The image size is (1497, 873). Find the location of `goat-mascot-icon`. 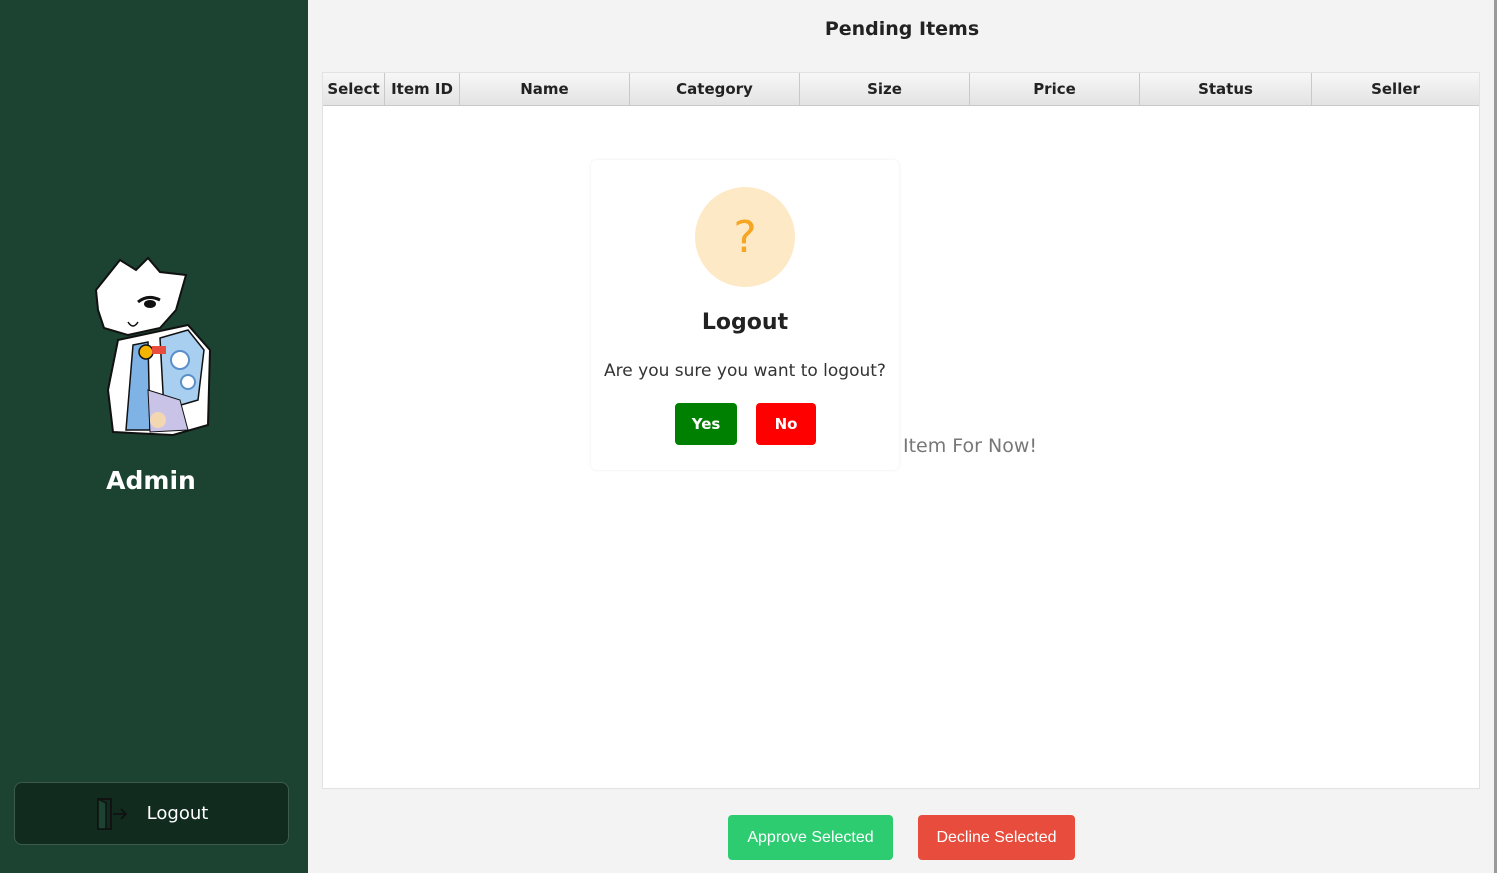

goat-mascot-icon is located at coordinates (153, 346).